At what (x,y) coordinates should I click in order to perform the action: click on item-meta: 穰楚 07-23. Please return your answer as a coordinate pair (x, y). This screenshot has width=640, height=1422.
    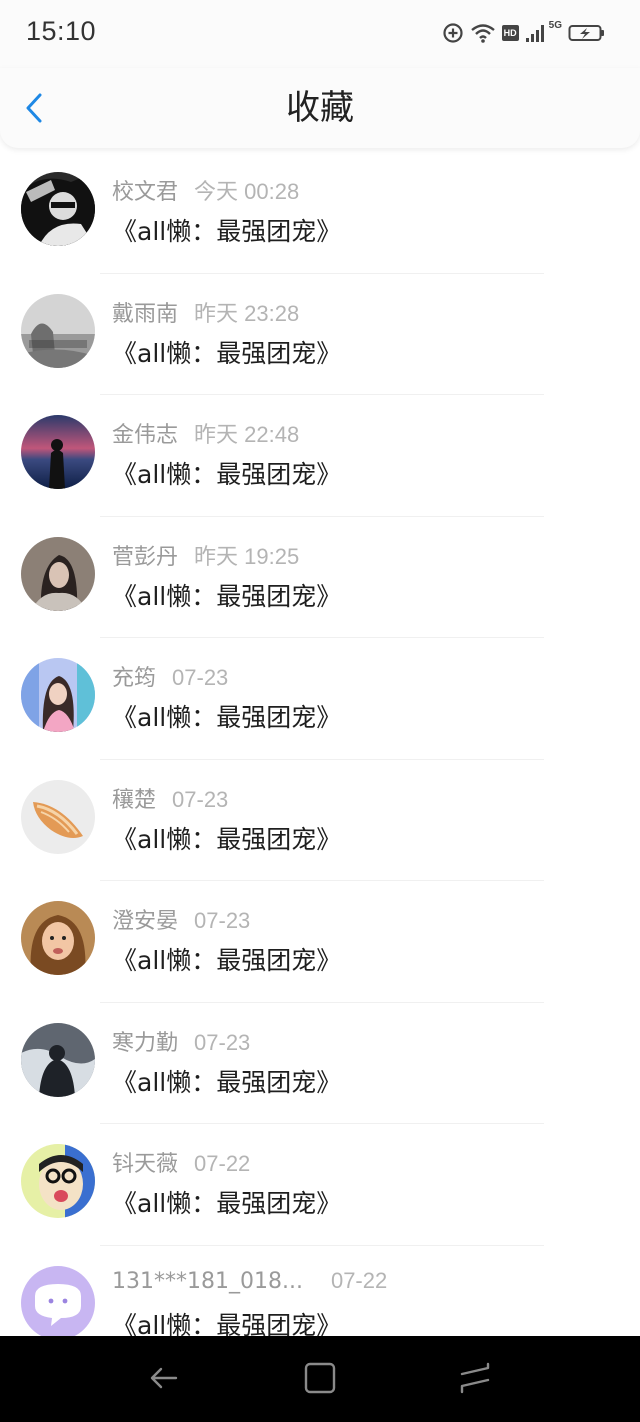
    Looking at the image, I should click on (170, 798).